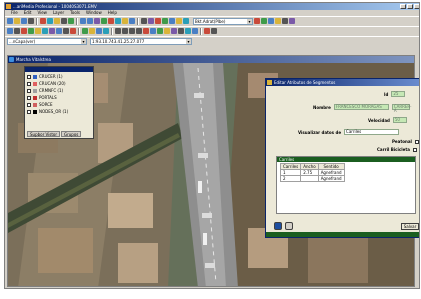  Describe the element at coordinates (264, 21) in the screenshot. I see `check-icon` at that location.